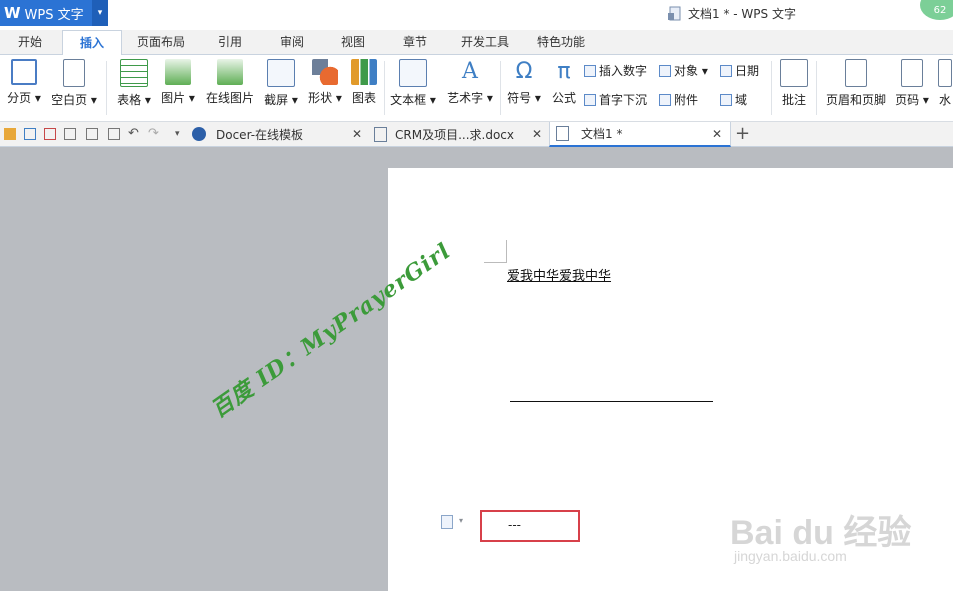 The width and height of the screenshot is (953, 591). What do you see at coordinates (691, 71) in the screenshot?
I see `object-label: 对象 ▾` at bounding box center [691, 71].